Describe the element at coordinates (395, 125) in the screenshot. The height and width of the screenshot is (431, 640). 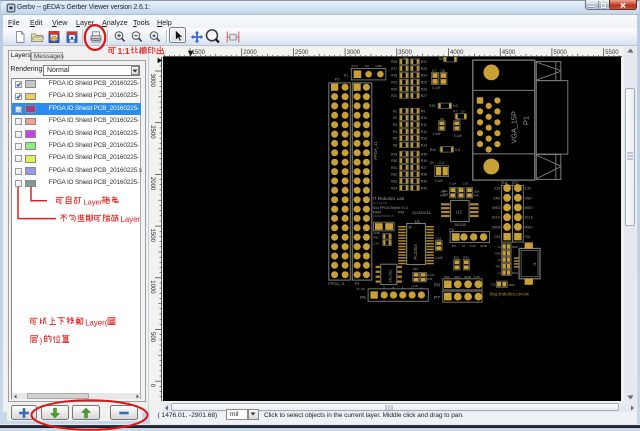
I see `svg-text: R3` at that location.